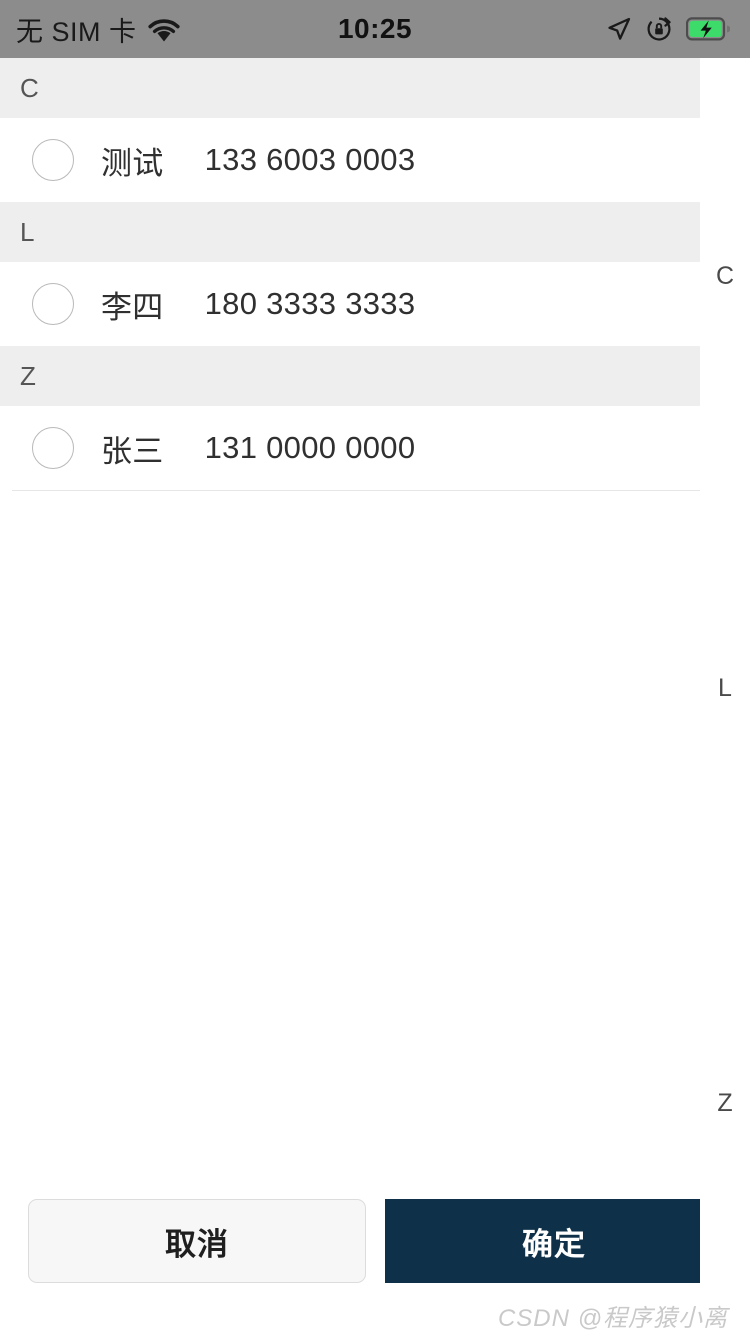  What do you see at coordinates (725, 674) in the screenshot?
I see `alphabet-index-bar: C L Z` at bounding box center [725, 674].